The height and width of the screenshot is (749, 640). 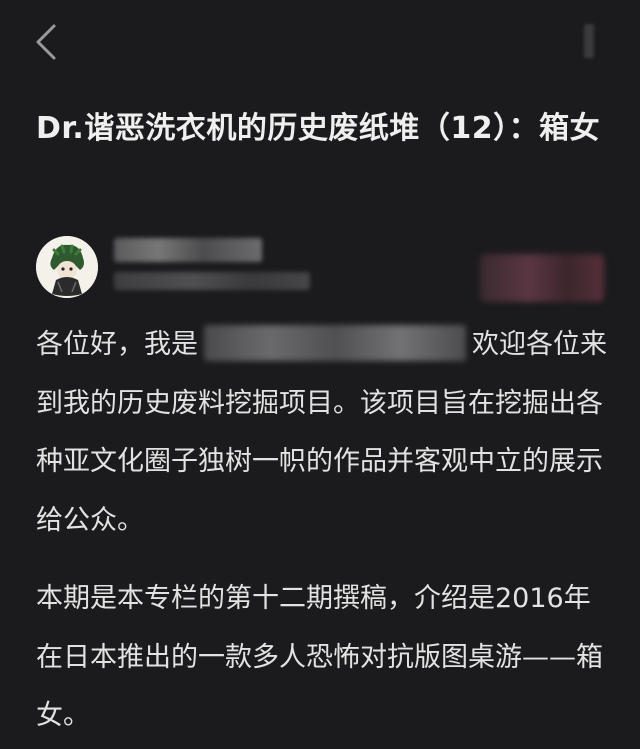 I want to click on author-meta, so click(x=212, y=281).